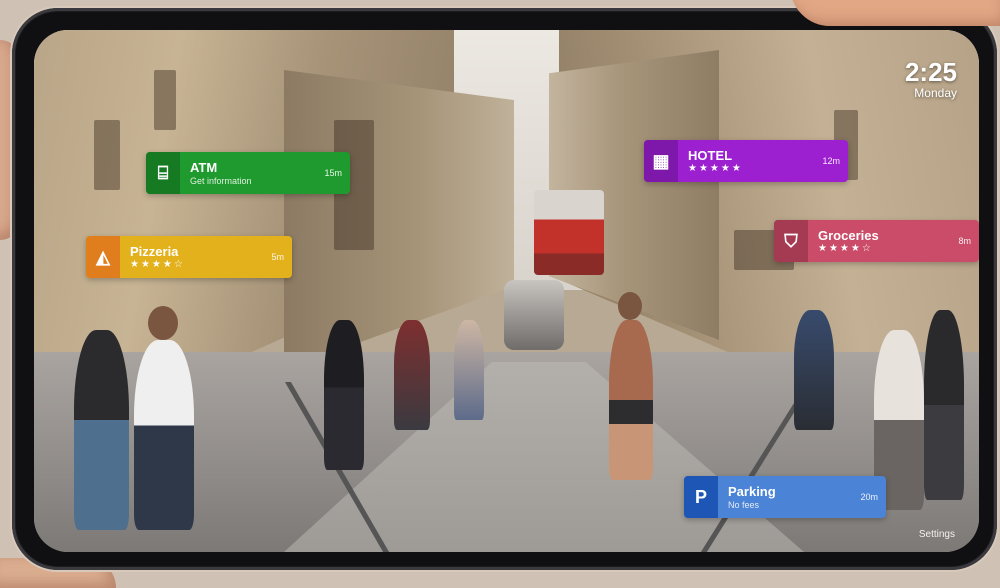 The width and height of the screenshot is (1000, 588). I want to click on ar-label-subtitle: No fees, so click(744, 504).